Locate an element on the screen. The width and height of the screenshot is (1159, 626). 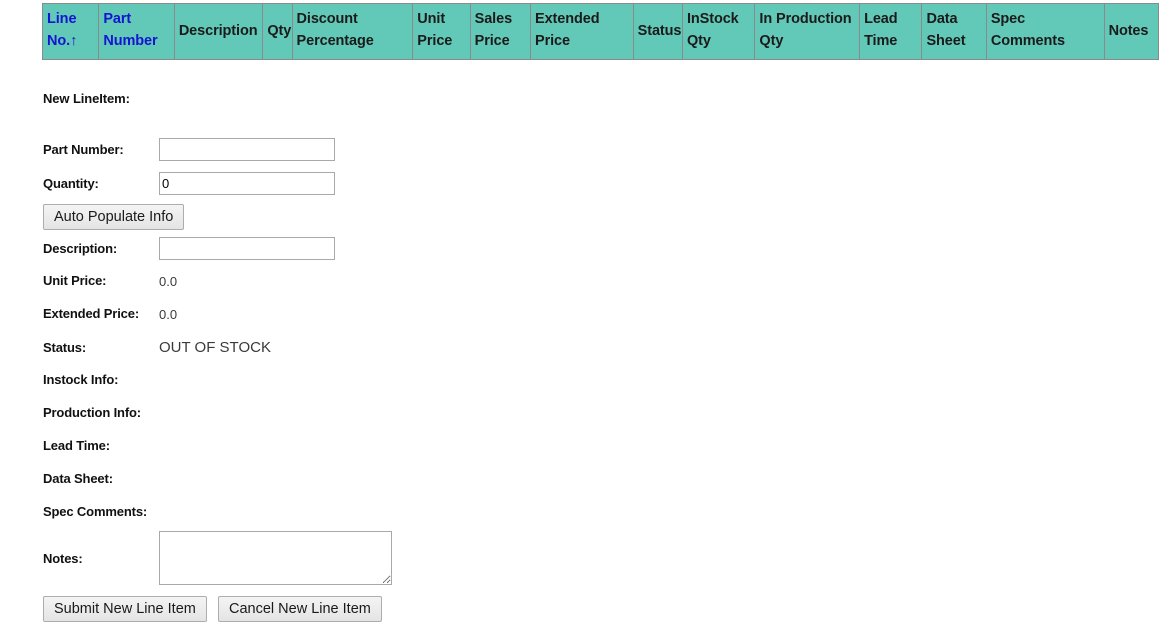
column-header-label: Extended Price is located at coordinates (567, 30).